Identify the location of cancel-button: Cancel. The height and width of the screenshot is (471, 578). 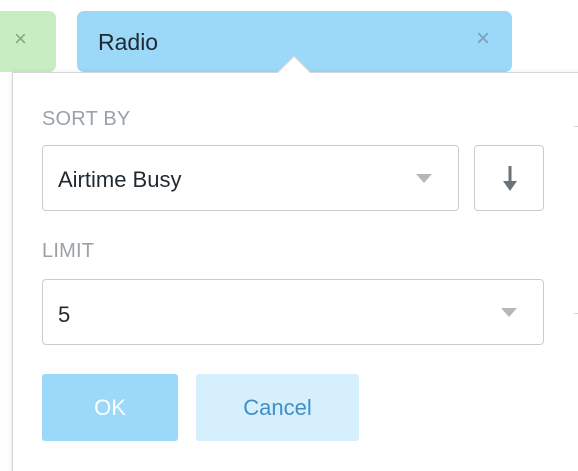
(277, 407).